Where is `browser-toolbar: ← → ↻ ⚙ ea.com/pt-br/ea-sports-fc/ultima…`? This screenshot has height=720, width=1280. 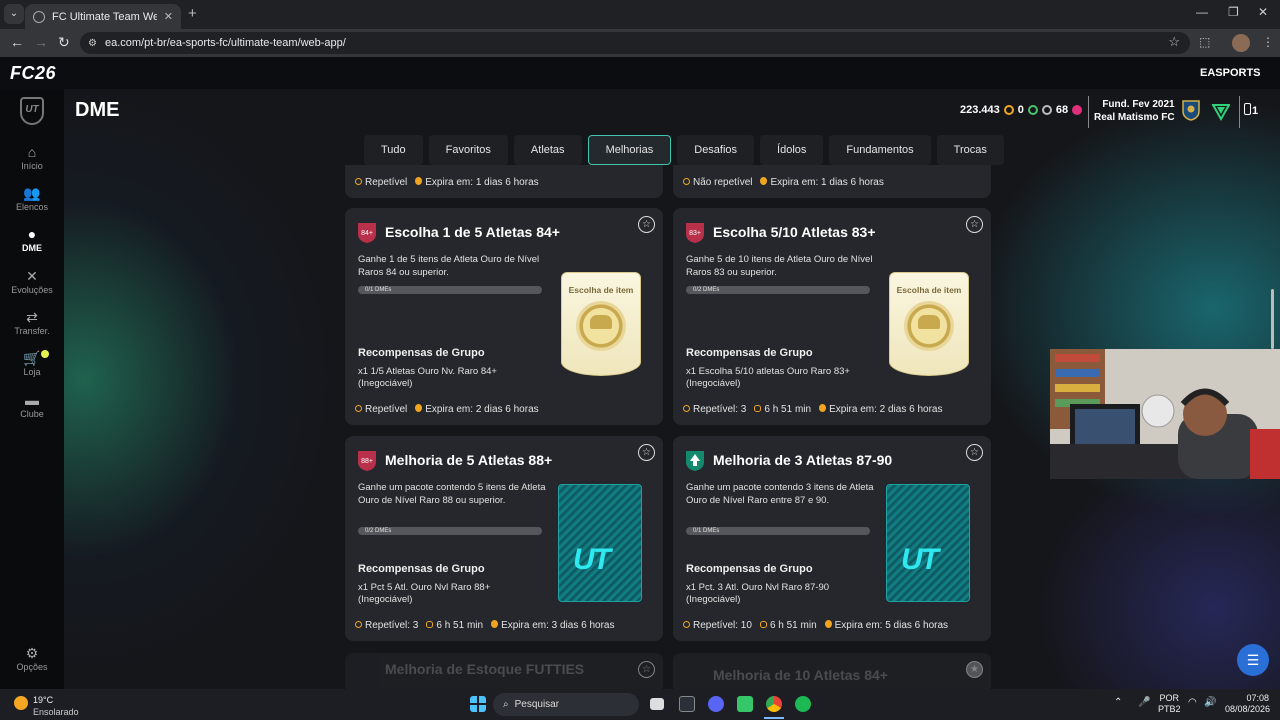
browser-toolbar: ← → ↻ ⚙ ea.com/pt-br/ea-sports-fc/ultima… is located at coordinates (640, 43).